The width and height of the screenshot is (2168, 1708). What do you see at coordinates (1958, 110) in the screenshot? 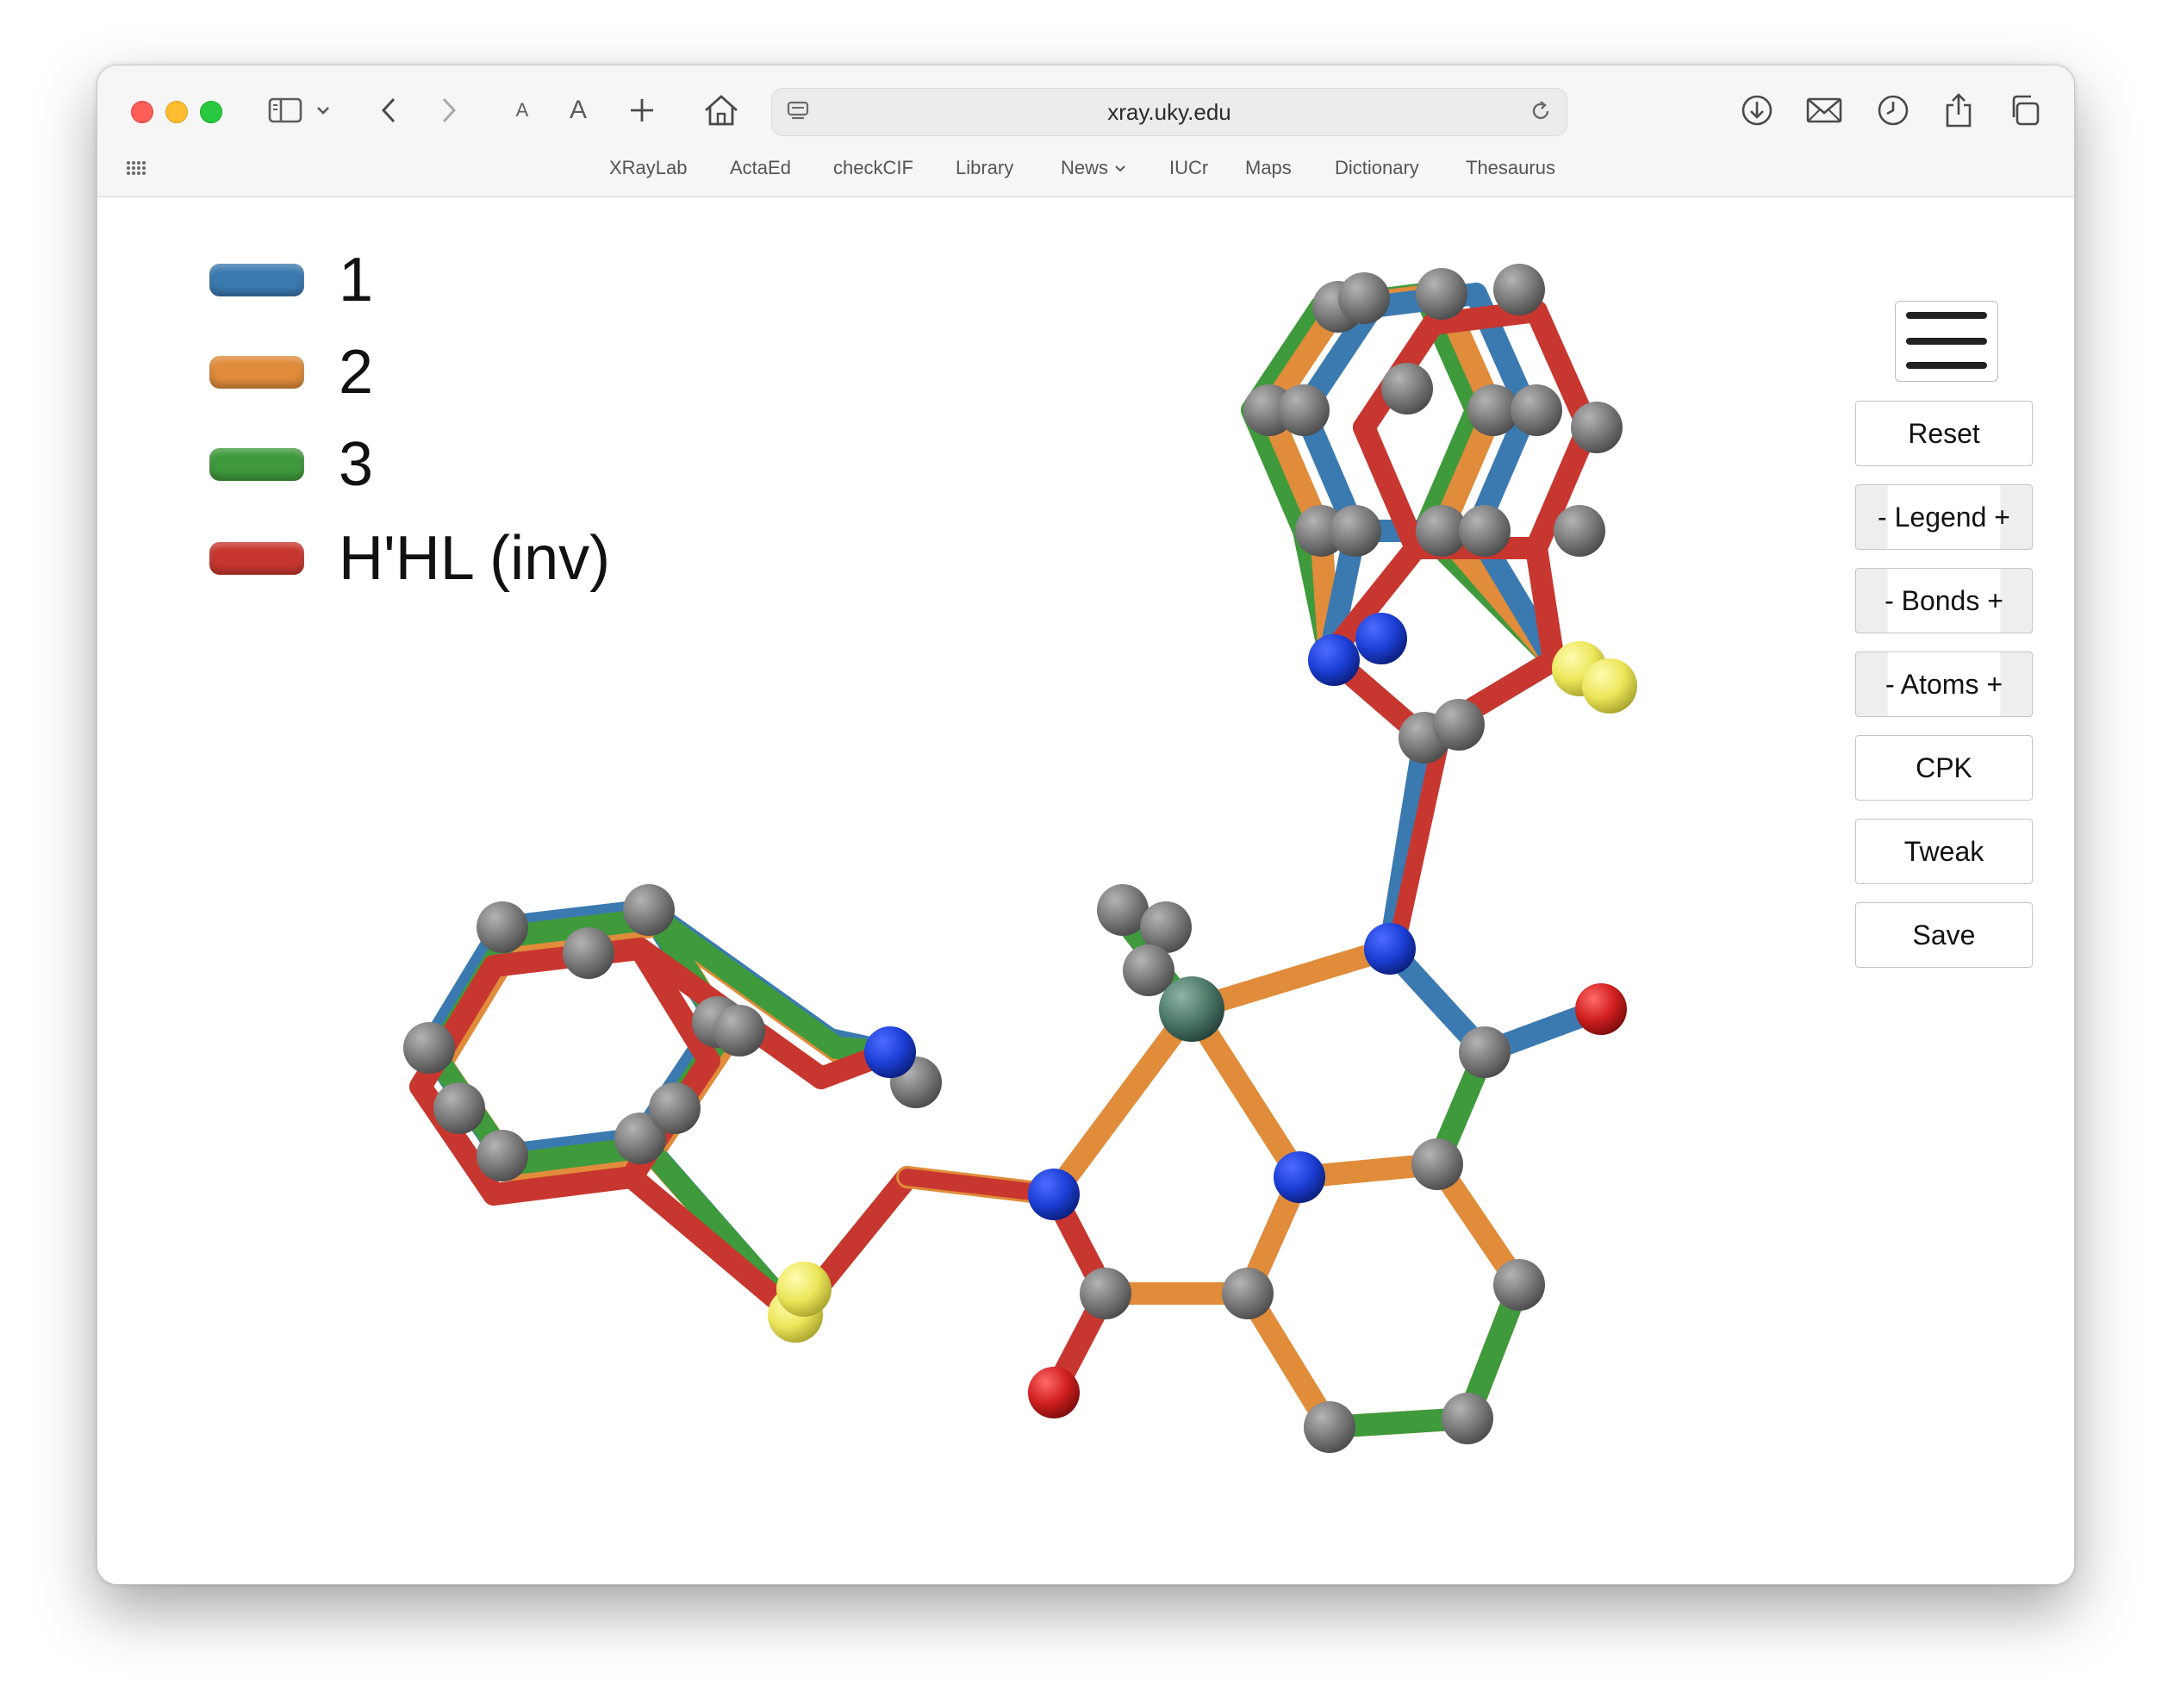
I see `share-icon` at bounding box center [1958, 110].